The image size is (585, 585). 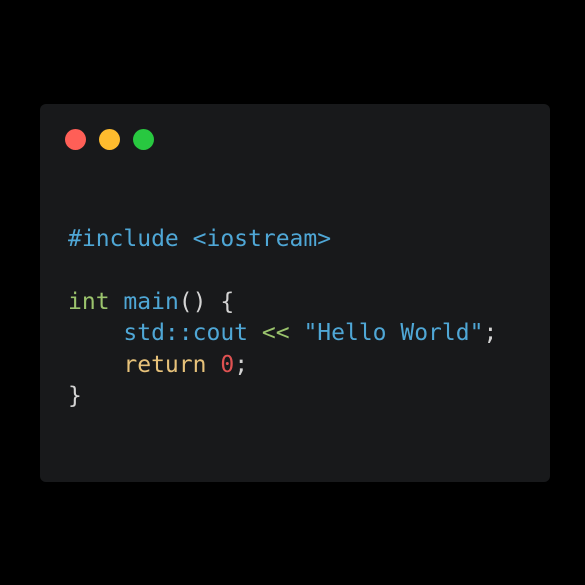 What do you see at coordinates (151, 301) in the screenshot?
I see `function-name: main` at bounding box center [151, 301].